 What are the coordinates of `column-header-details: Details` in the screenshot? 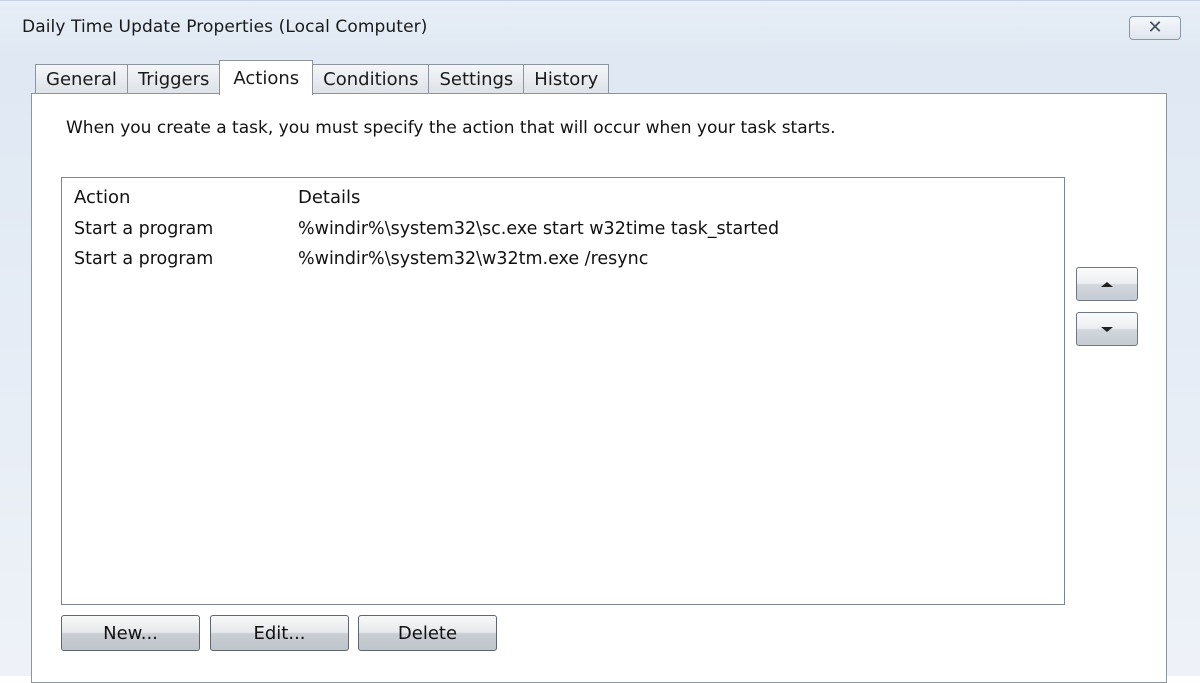 It's located at (329, 197).